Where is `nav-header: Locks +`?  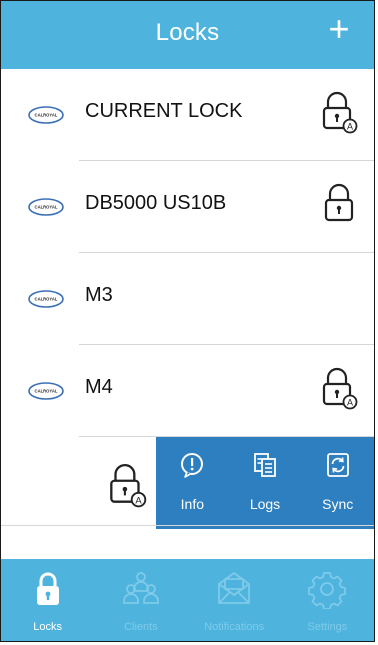
nav-header: Locks + is located at coordinates (187, 35).